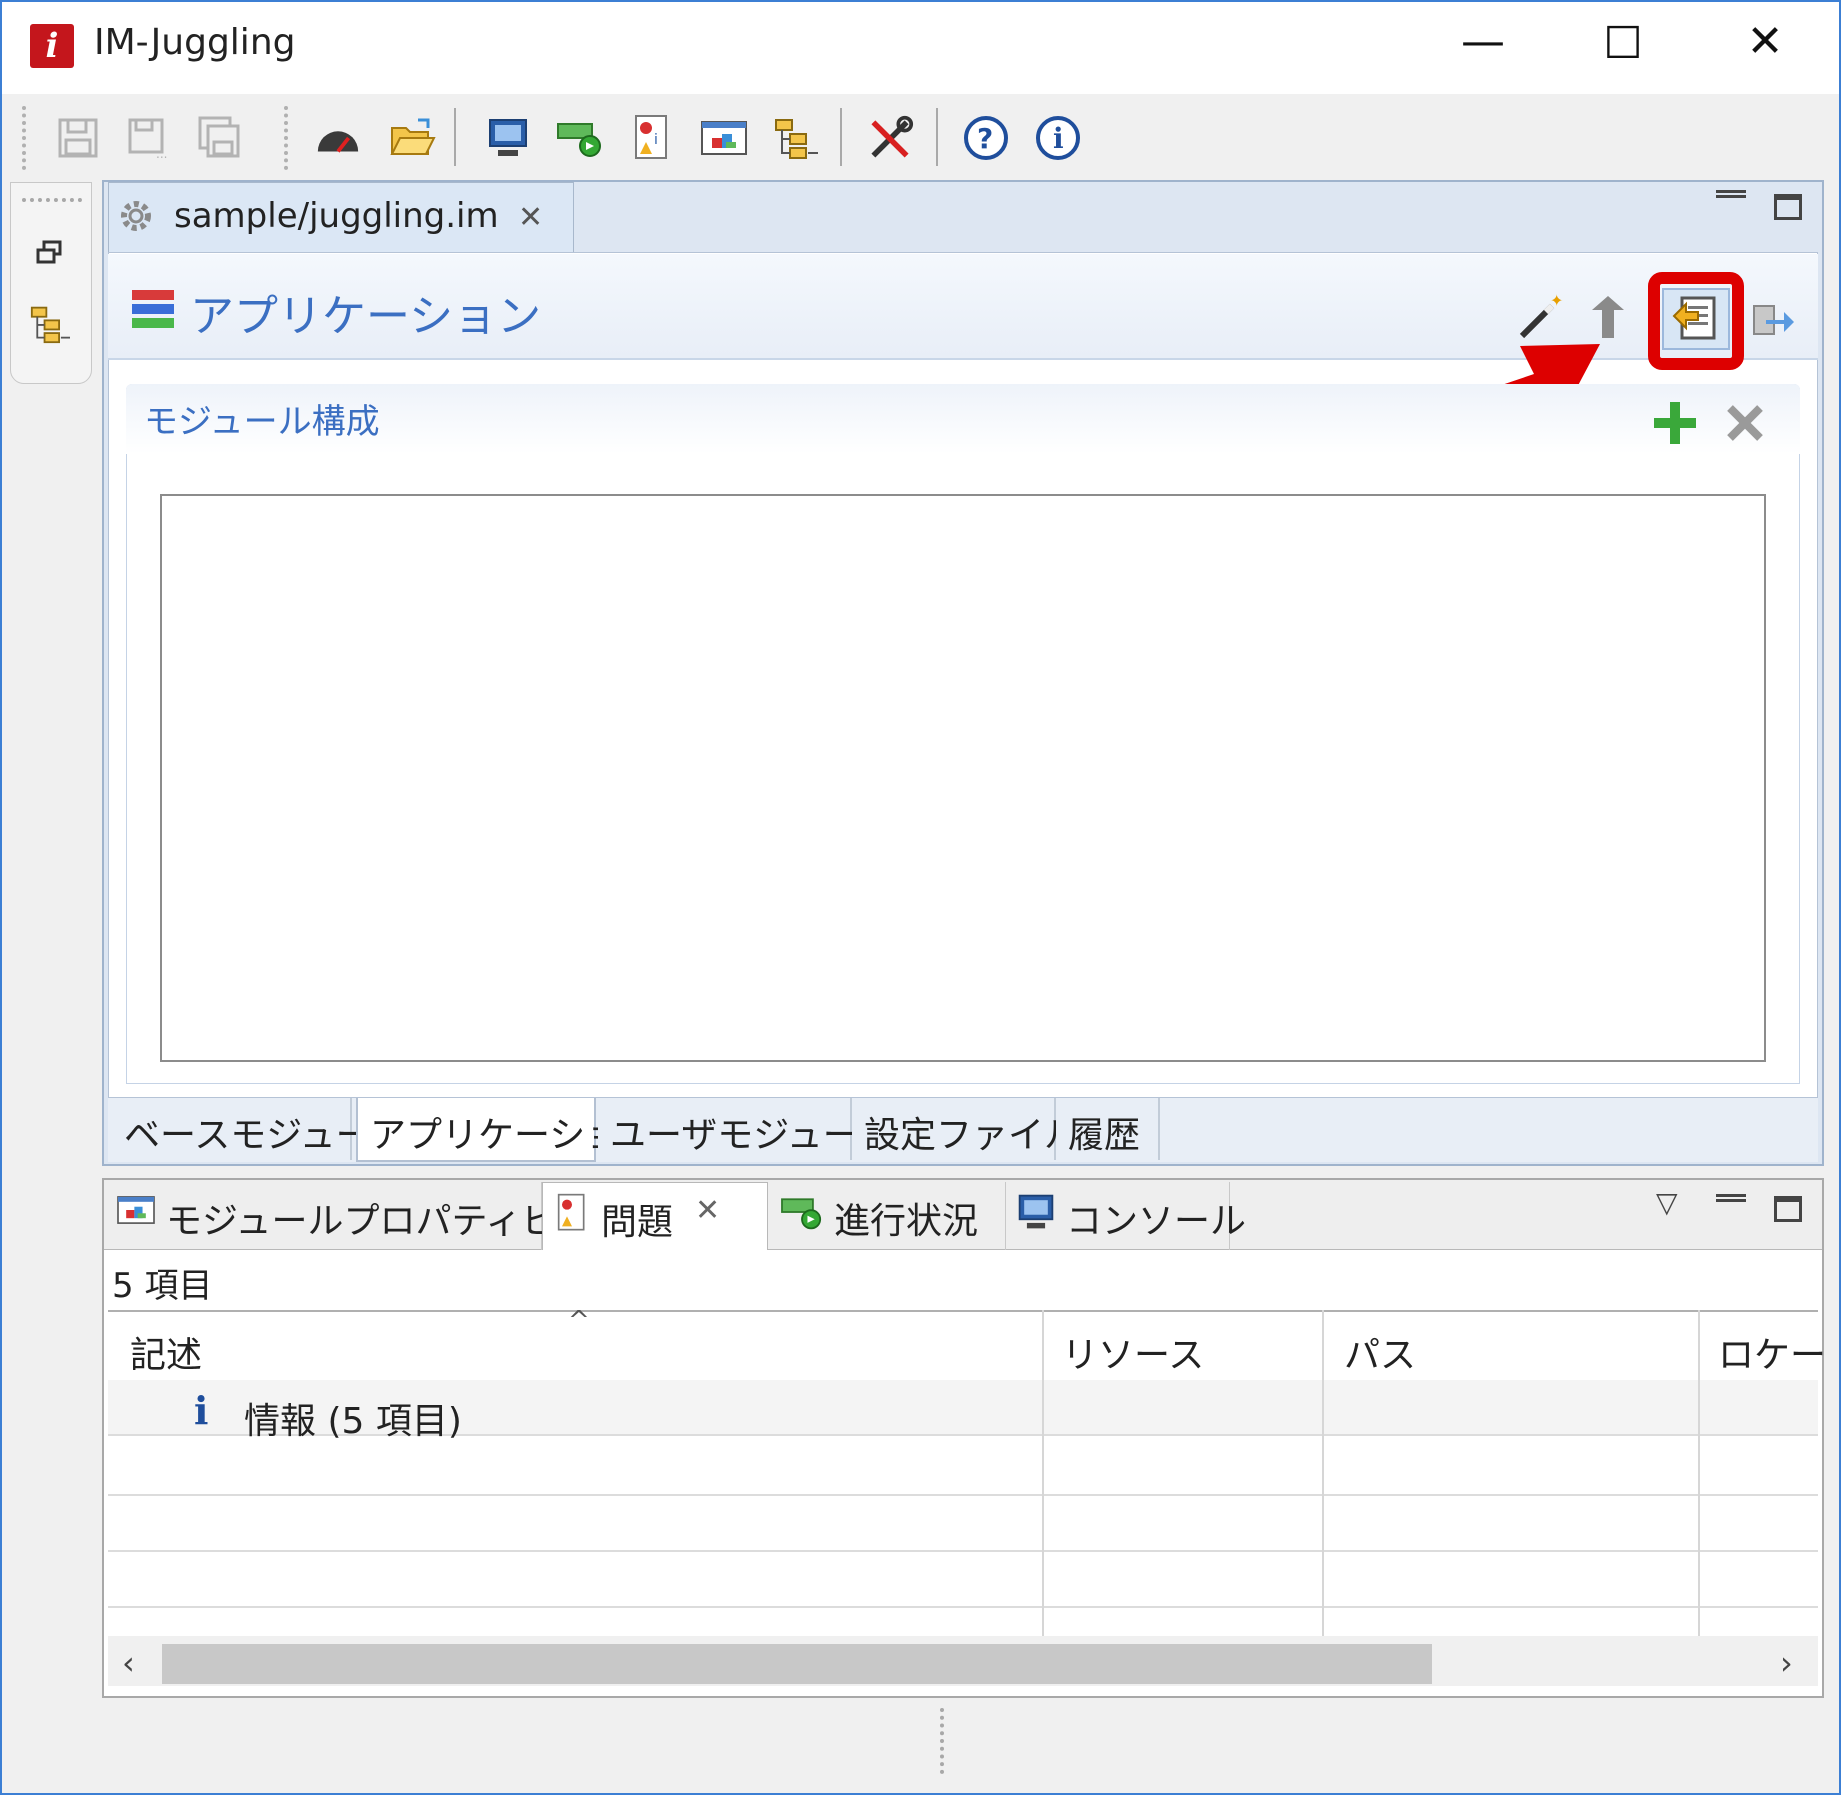  Describe the element at coordinates (1731, 1198) in the screenshot. I see `view-minimize-icon` at that location.